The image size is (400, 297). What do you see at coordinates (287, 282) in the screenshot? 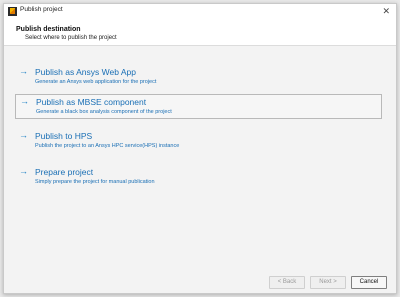
I see `back-button: < Back` at bounding box center [287, 282].